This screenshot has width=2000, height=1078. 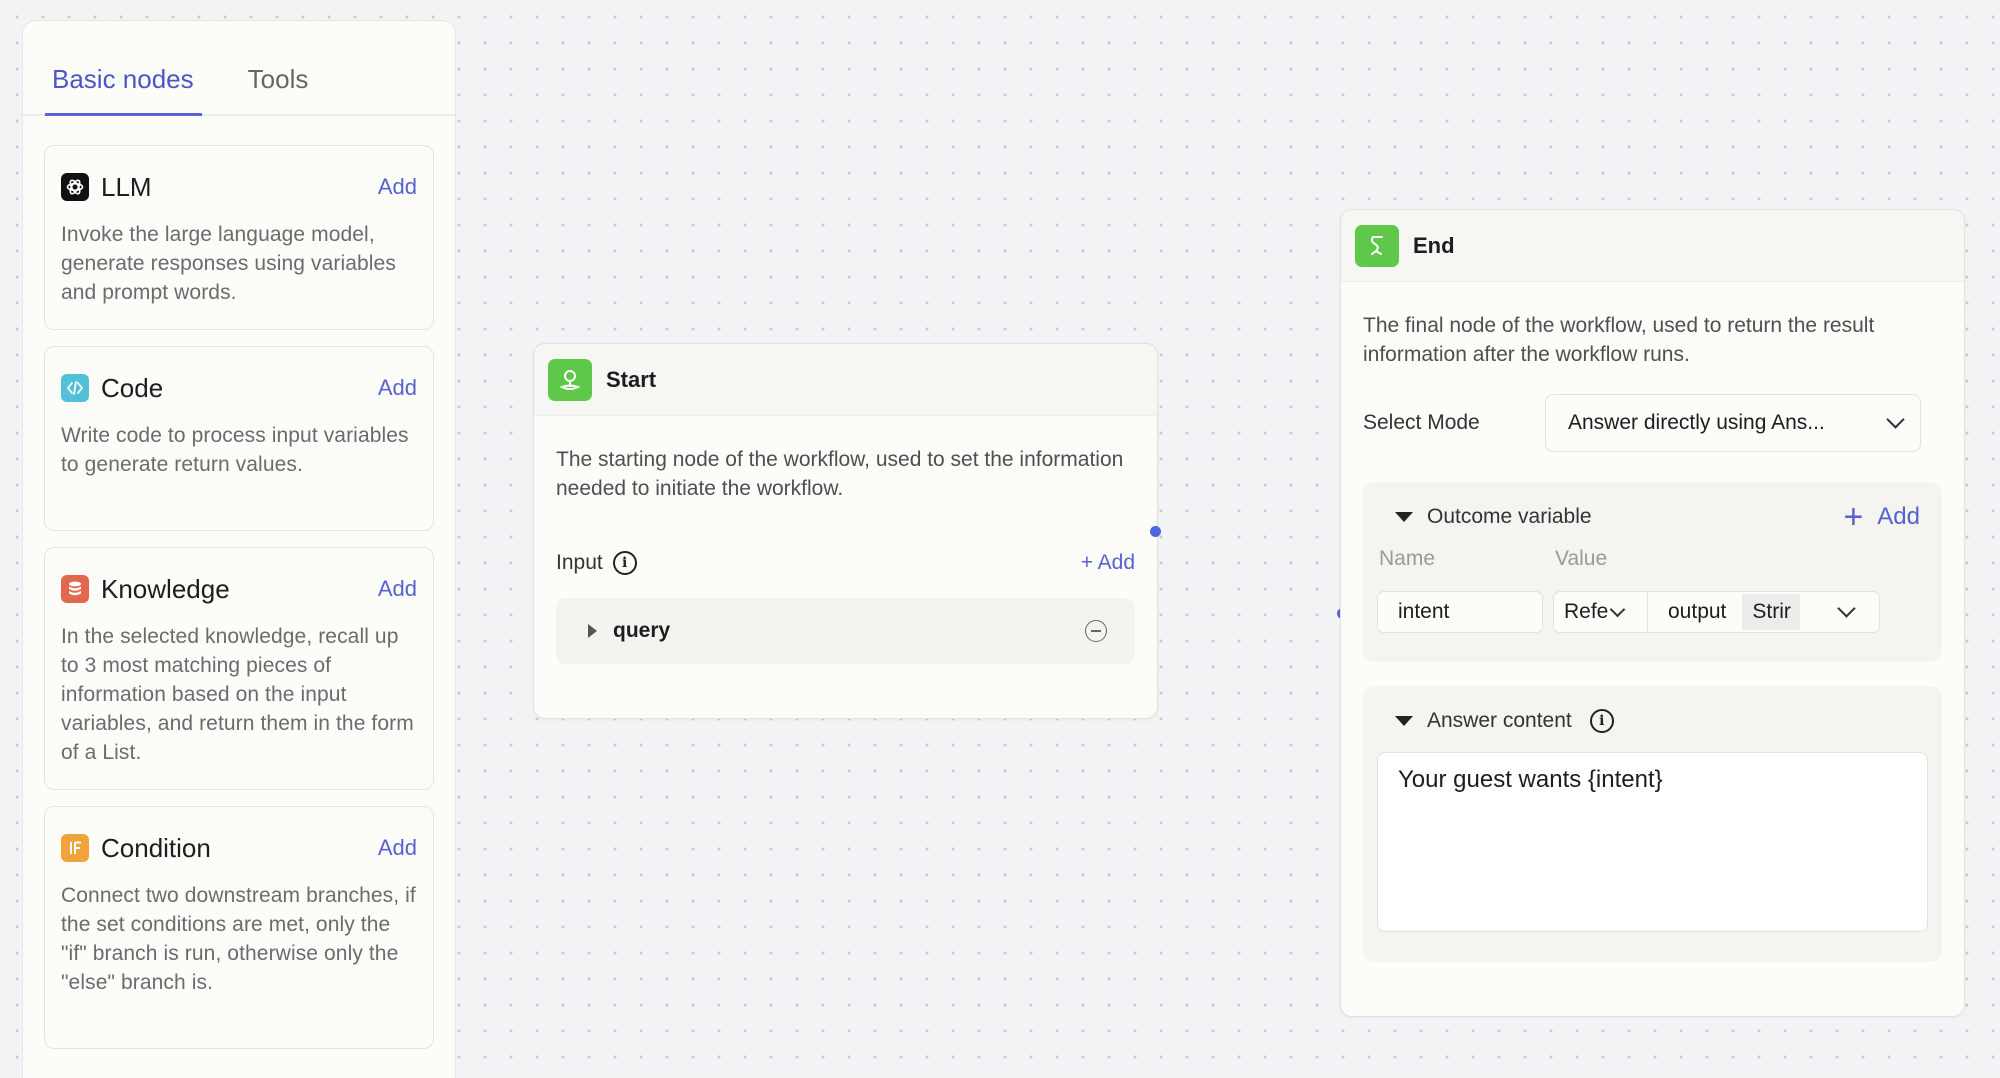 I want to click on openai-icon, so click(x=75, y=187).